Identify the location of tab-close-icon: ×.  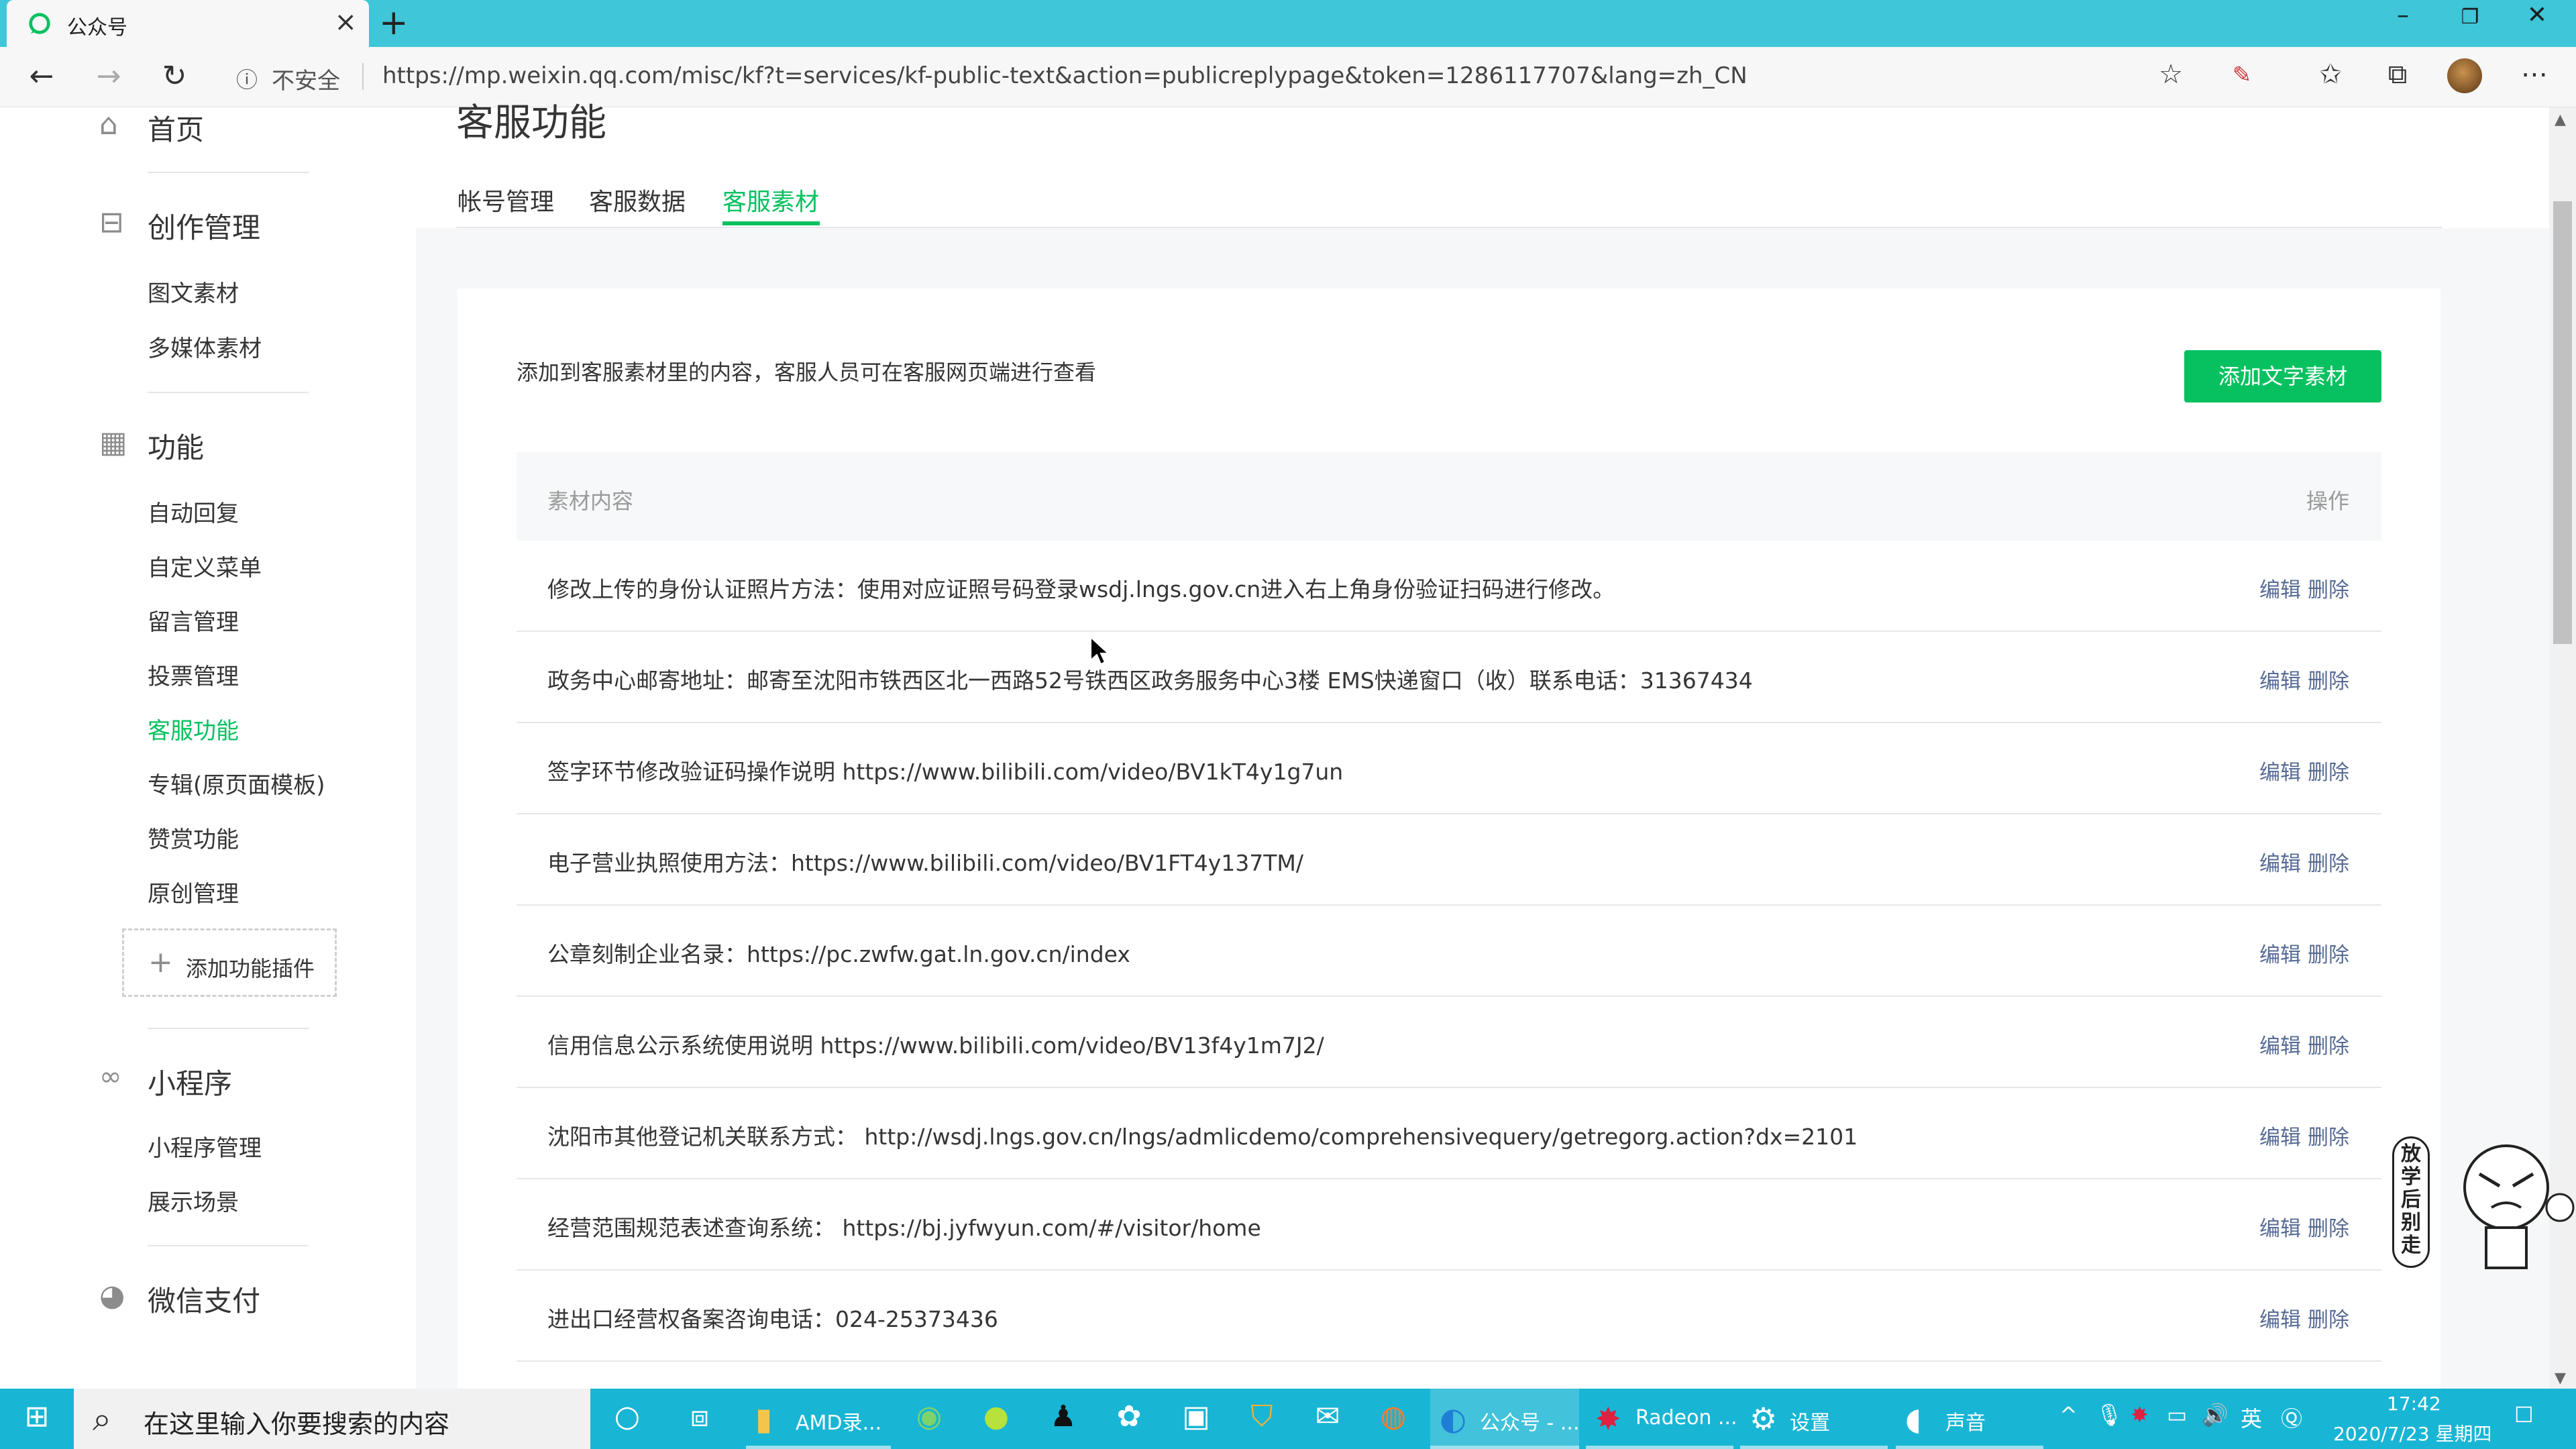
(345, 22).